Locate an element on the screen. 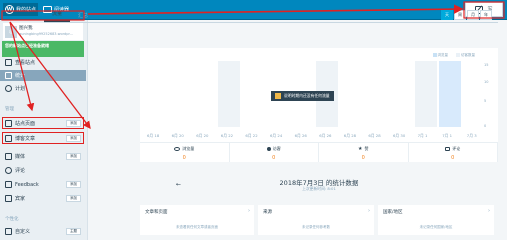  site-ready-notice: 您的新站点已经准备就绪 is located at coordinates (43, 49).